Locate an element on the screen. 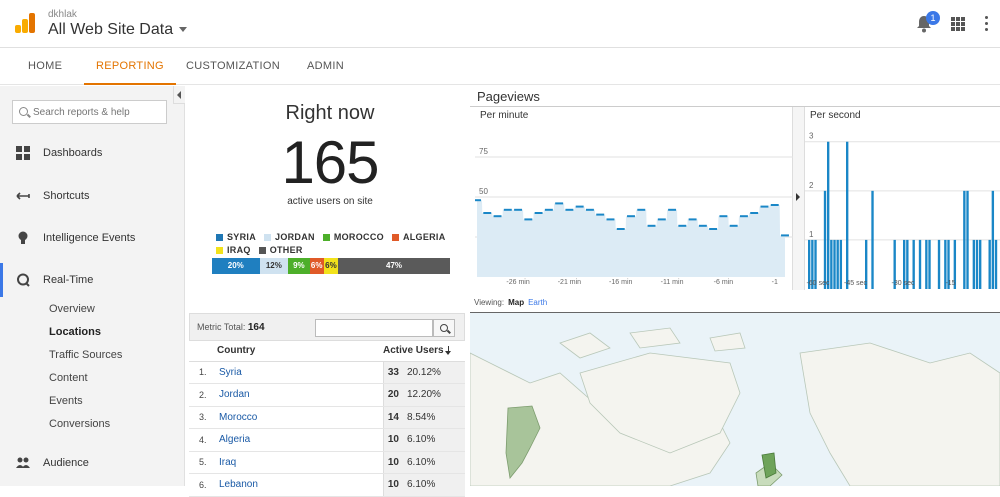 The image size is (1000, 497). active-users-value: 33 is located at coordinates (392, 372).